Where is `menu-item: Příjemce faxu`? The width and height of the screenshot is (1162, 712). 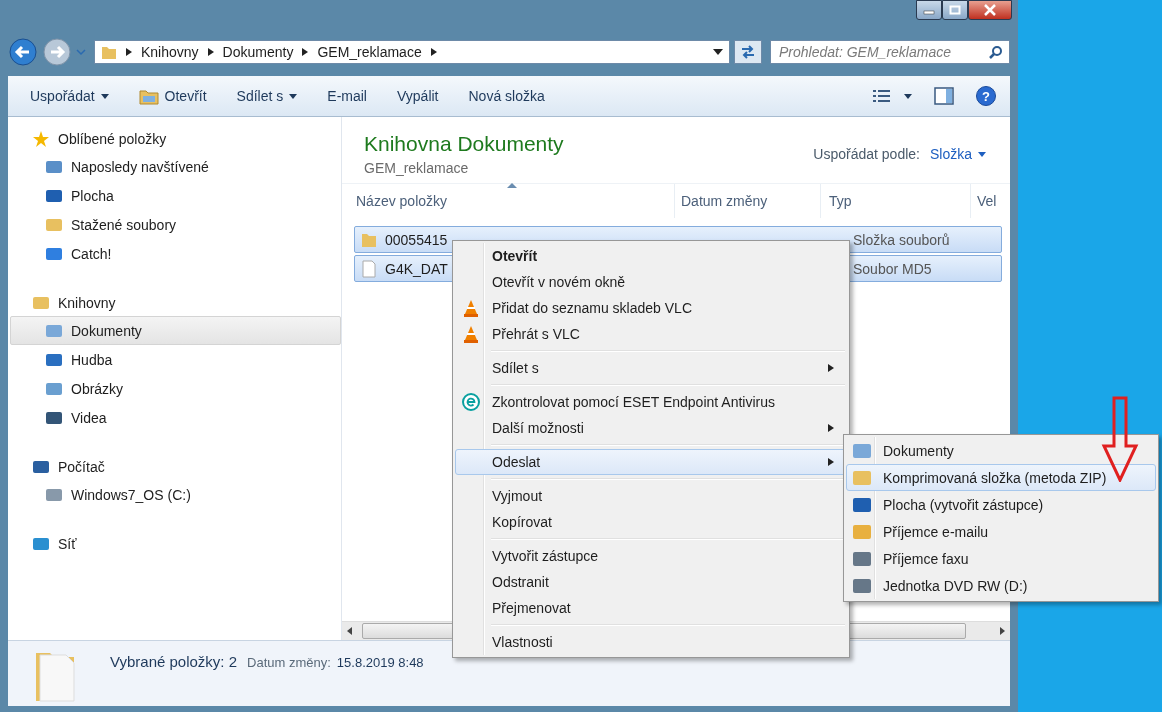
menu-item: Příjemce faxu is located at coordinates (1001, 558).